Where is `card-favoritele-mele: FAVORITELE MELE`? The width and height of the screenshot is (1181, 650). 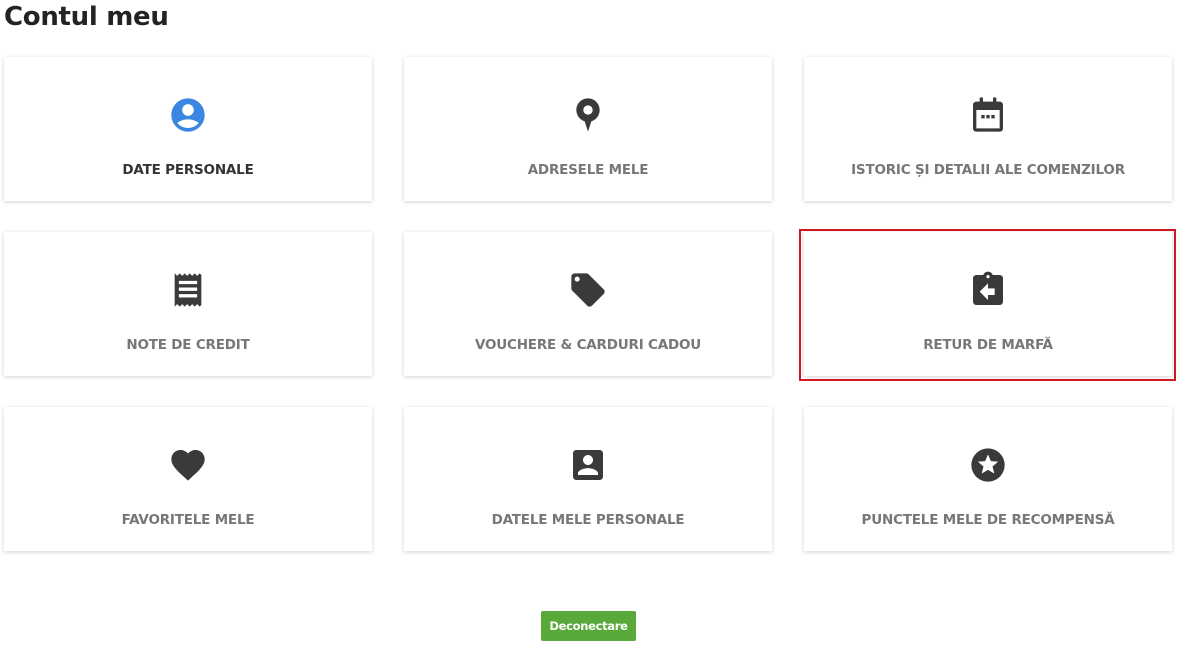
card-favoritele-mele: FAVORITELE MELE is located at coordinates (188, 479).